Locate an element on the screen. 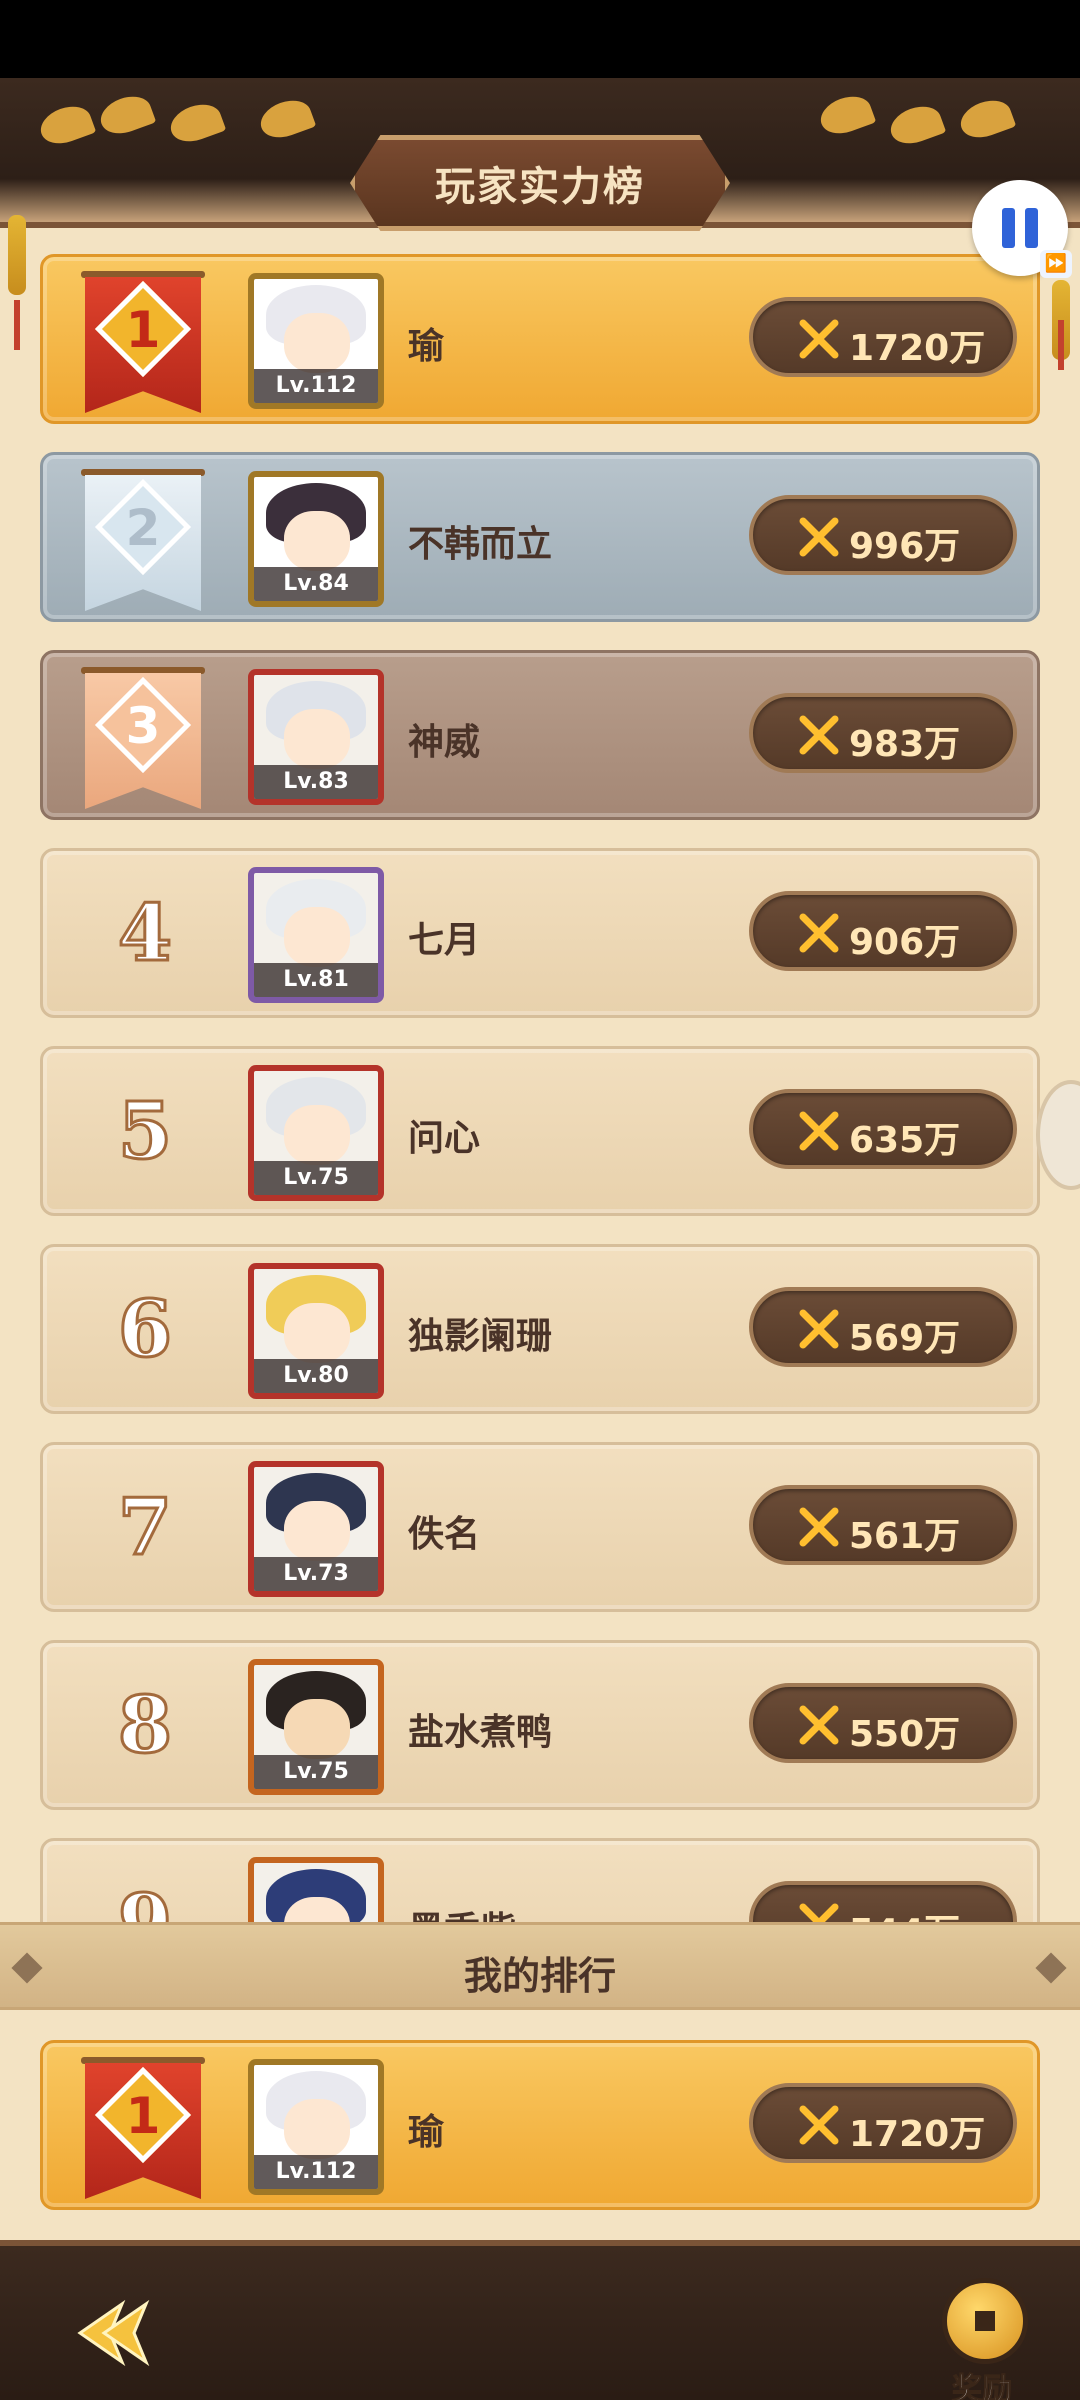 The height and width of the screenshot is (2400, 1080). avatar: Lv.81 is located at coordinates (316, 935).